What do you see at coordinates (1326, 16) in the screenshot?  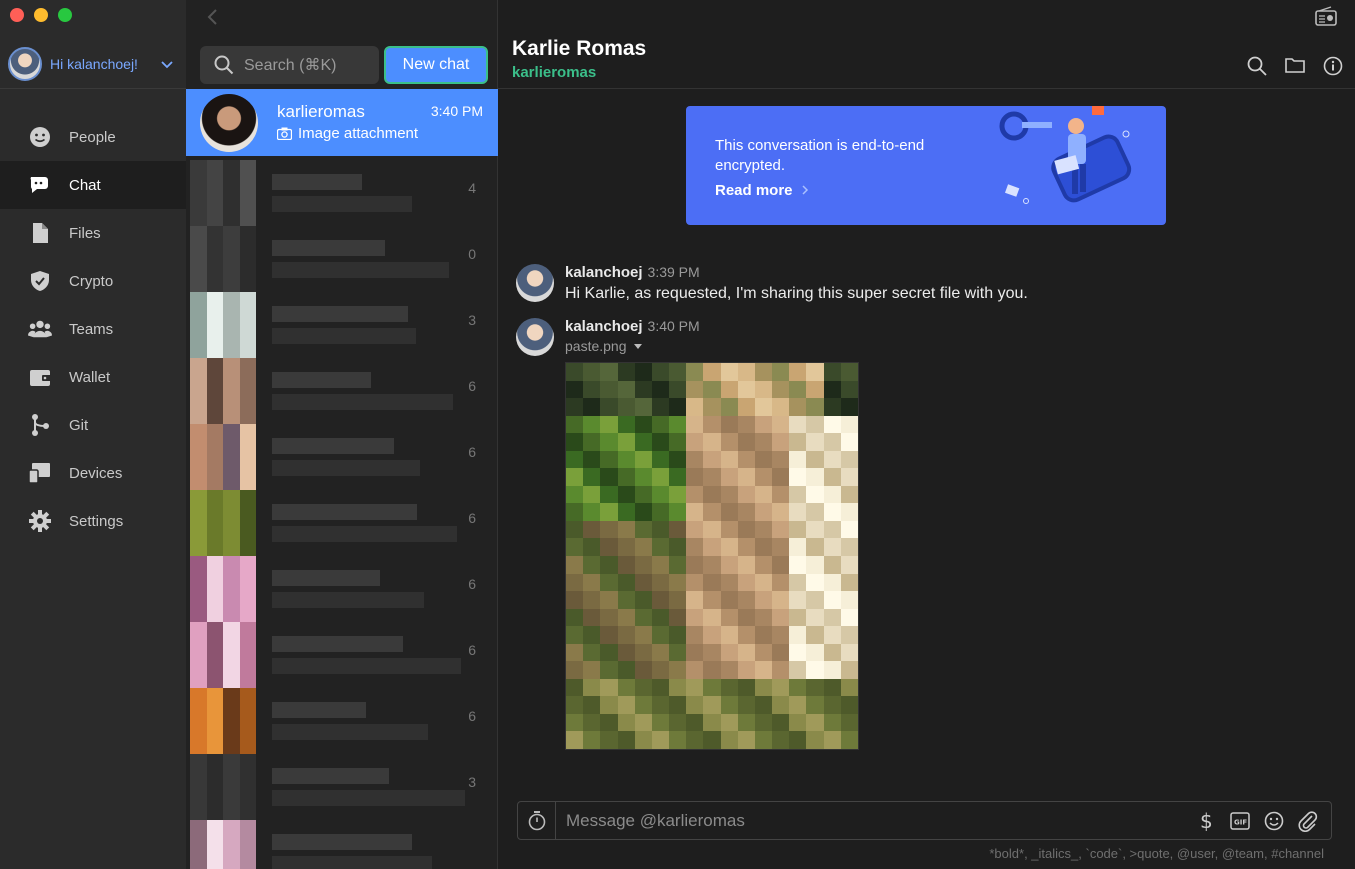 I see `radio-icon` at bounding box center [1326, 16].